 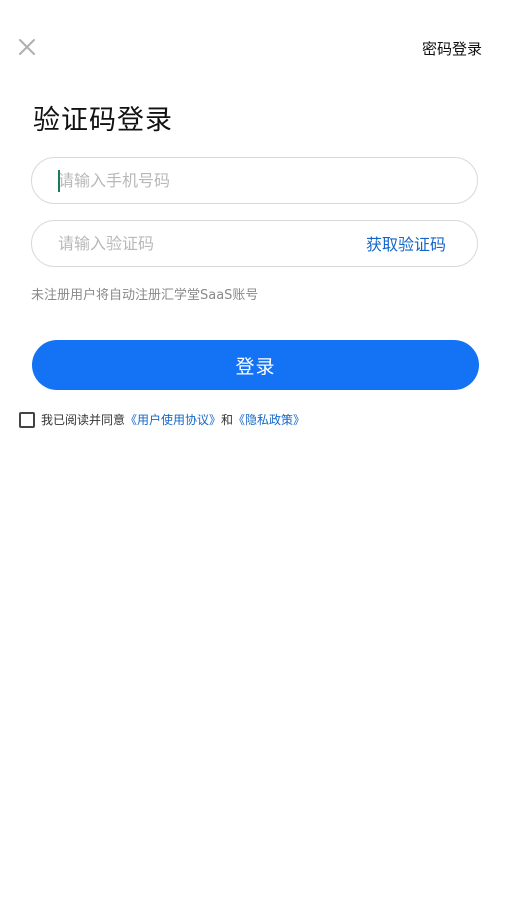 What do you see at coordinates (255, 365) in the screenshot?
I see `login-button: 登录` at bounding box center [255, 365].